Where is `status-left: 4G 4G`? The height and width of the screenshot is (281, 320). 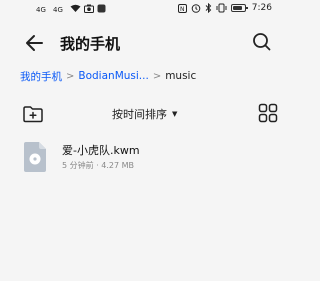 status-left: 4G 4G is located at coordinates (71, 8).